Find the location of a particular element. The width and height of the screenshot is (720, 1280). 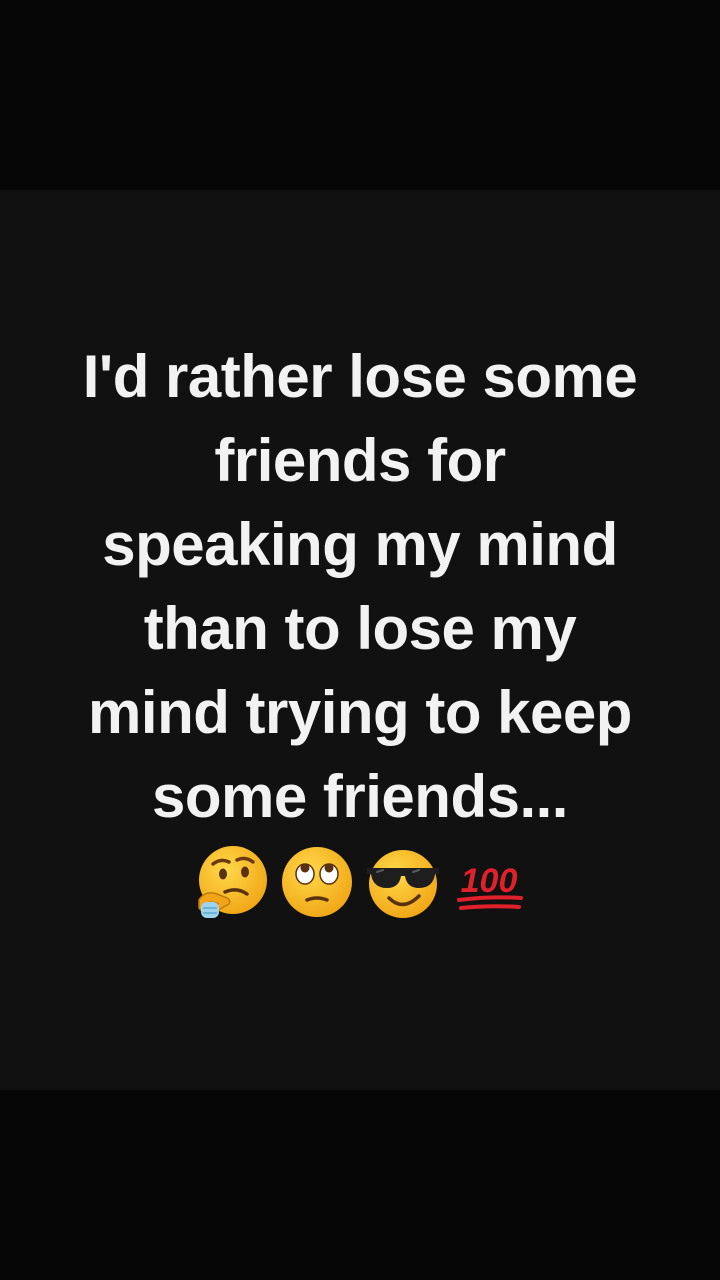

quote-line: than to lose my is located at coordinates (360, 628).